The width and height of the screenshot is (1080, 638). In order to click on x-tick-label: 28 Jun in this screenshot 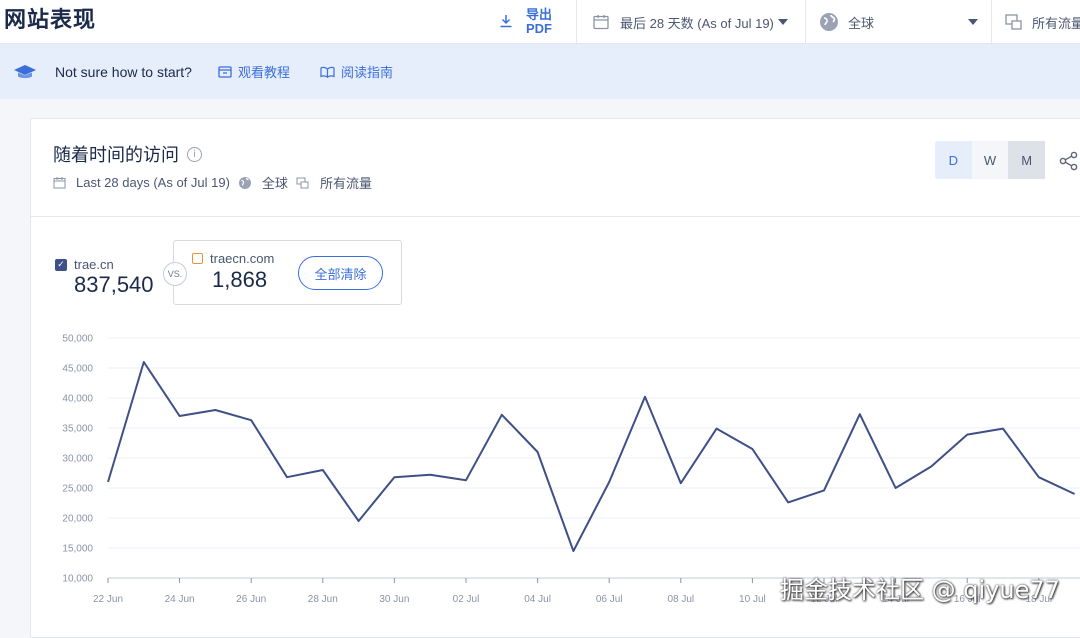, I will do `click(323, 599)`.